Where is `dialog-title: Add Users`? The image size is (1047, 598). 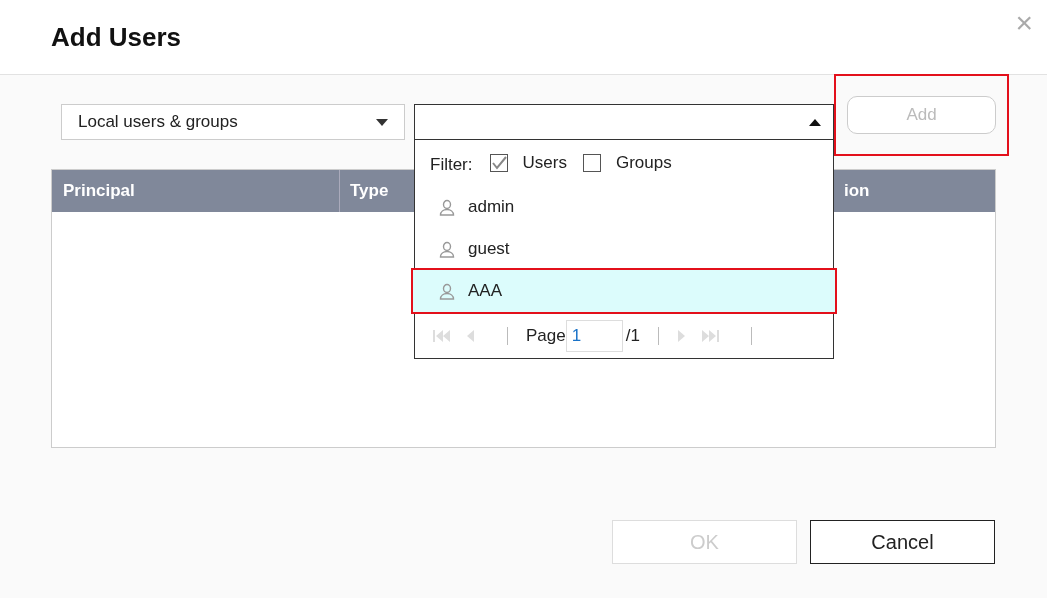
dialog-title: Add Users is located at coordinates (116, 37).